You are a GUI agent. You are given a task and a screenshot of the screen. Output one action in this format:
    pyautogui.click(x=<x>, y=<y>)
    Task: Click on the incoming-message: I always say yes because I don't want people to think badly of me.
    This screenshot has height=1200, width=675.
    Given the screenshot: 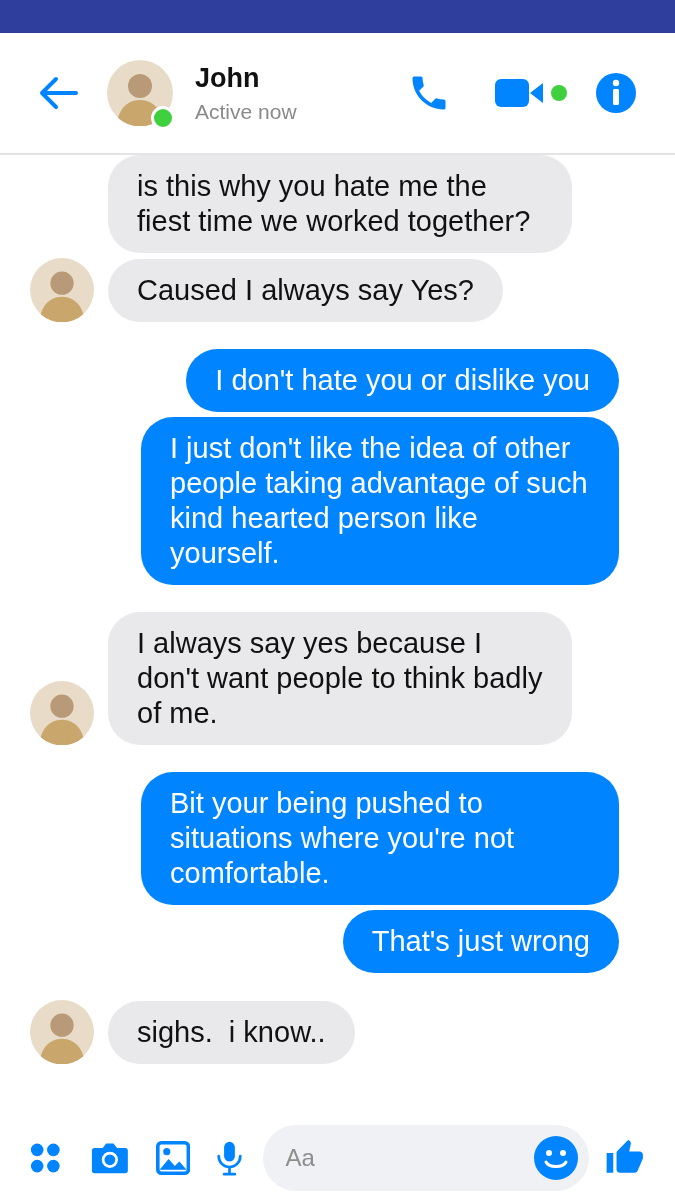 What is the action you would take?
    pyautogui.click(x=340, y=678)
    